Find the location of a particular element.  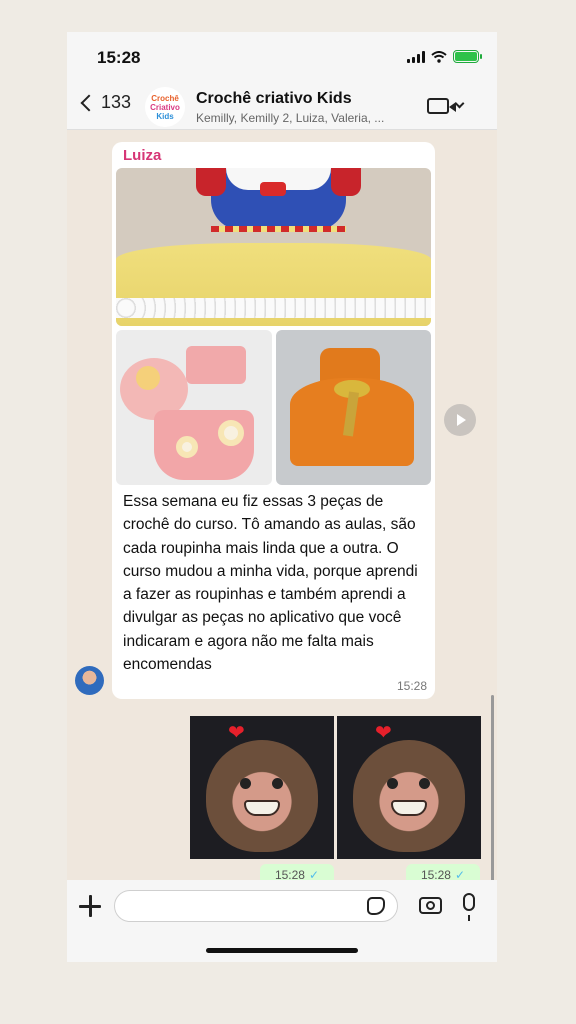

status-time: 15:28 is located at coordinates (119, 57).